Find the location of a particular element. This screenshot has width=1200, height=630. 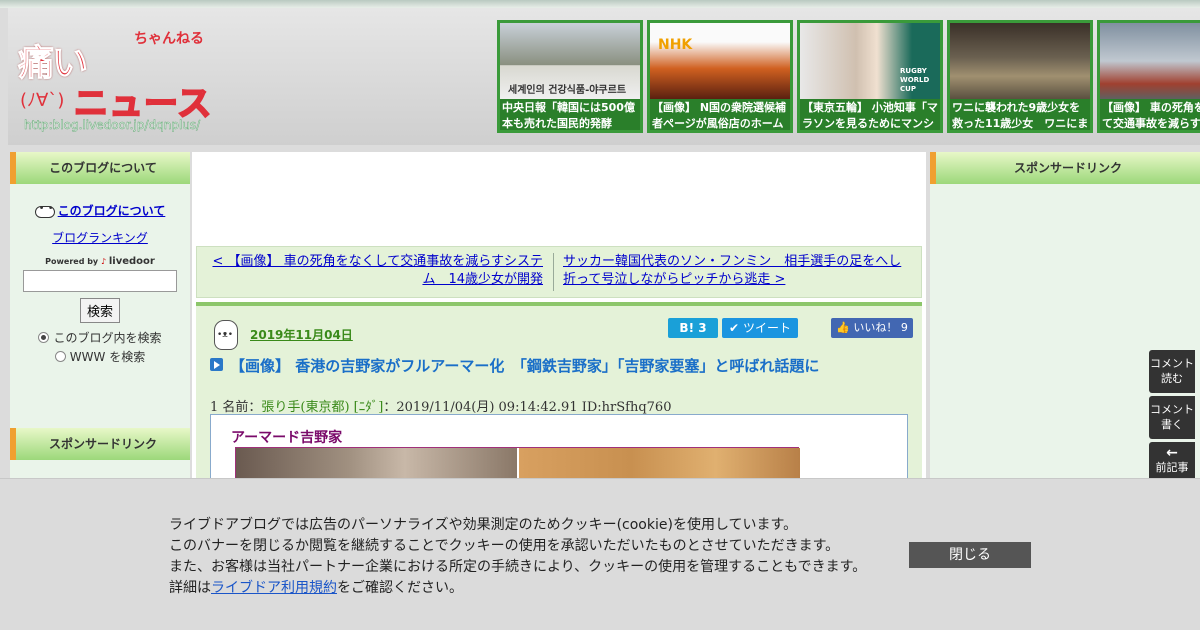

blog-search-input is located at coordinates (100, 281).